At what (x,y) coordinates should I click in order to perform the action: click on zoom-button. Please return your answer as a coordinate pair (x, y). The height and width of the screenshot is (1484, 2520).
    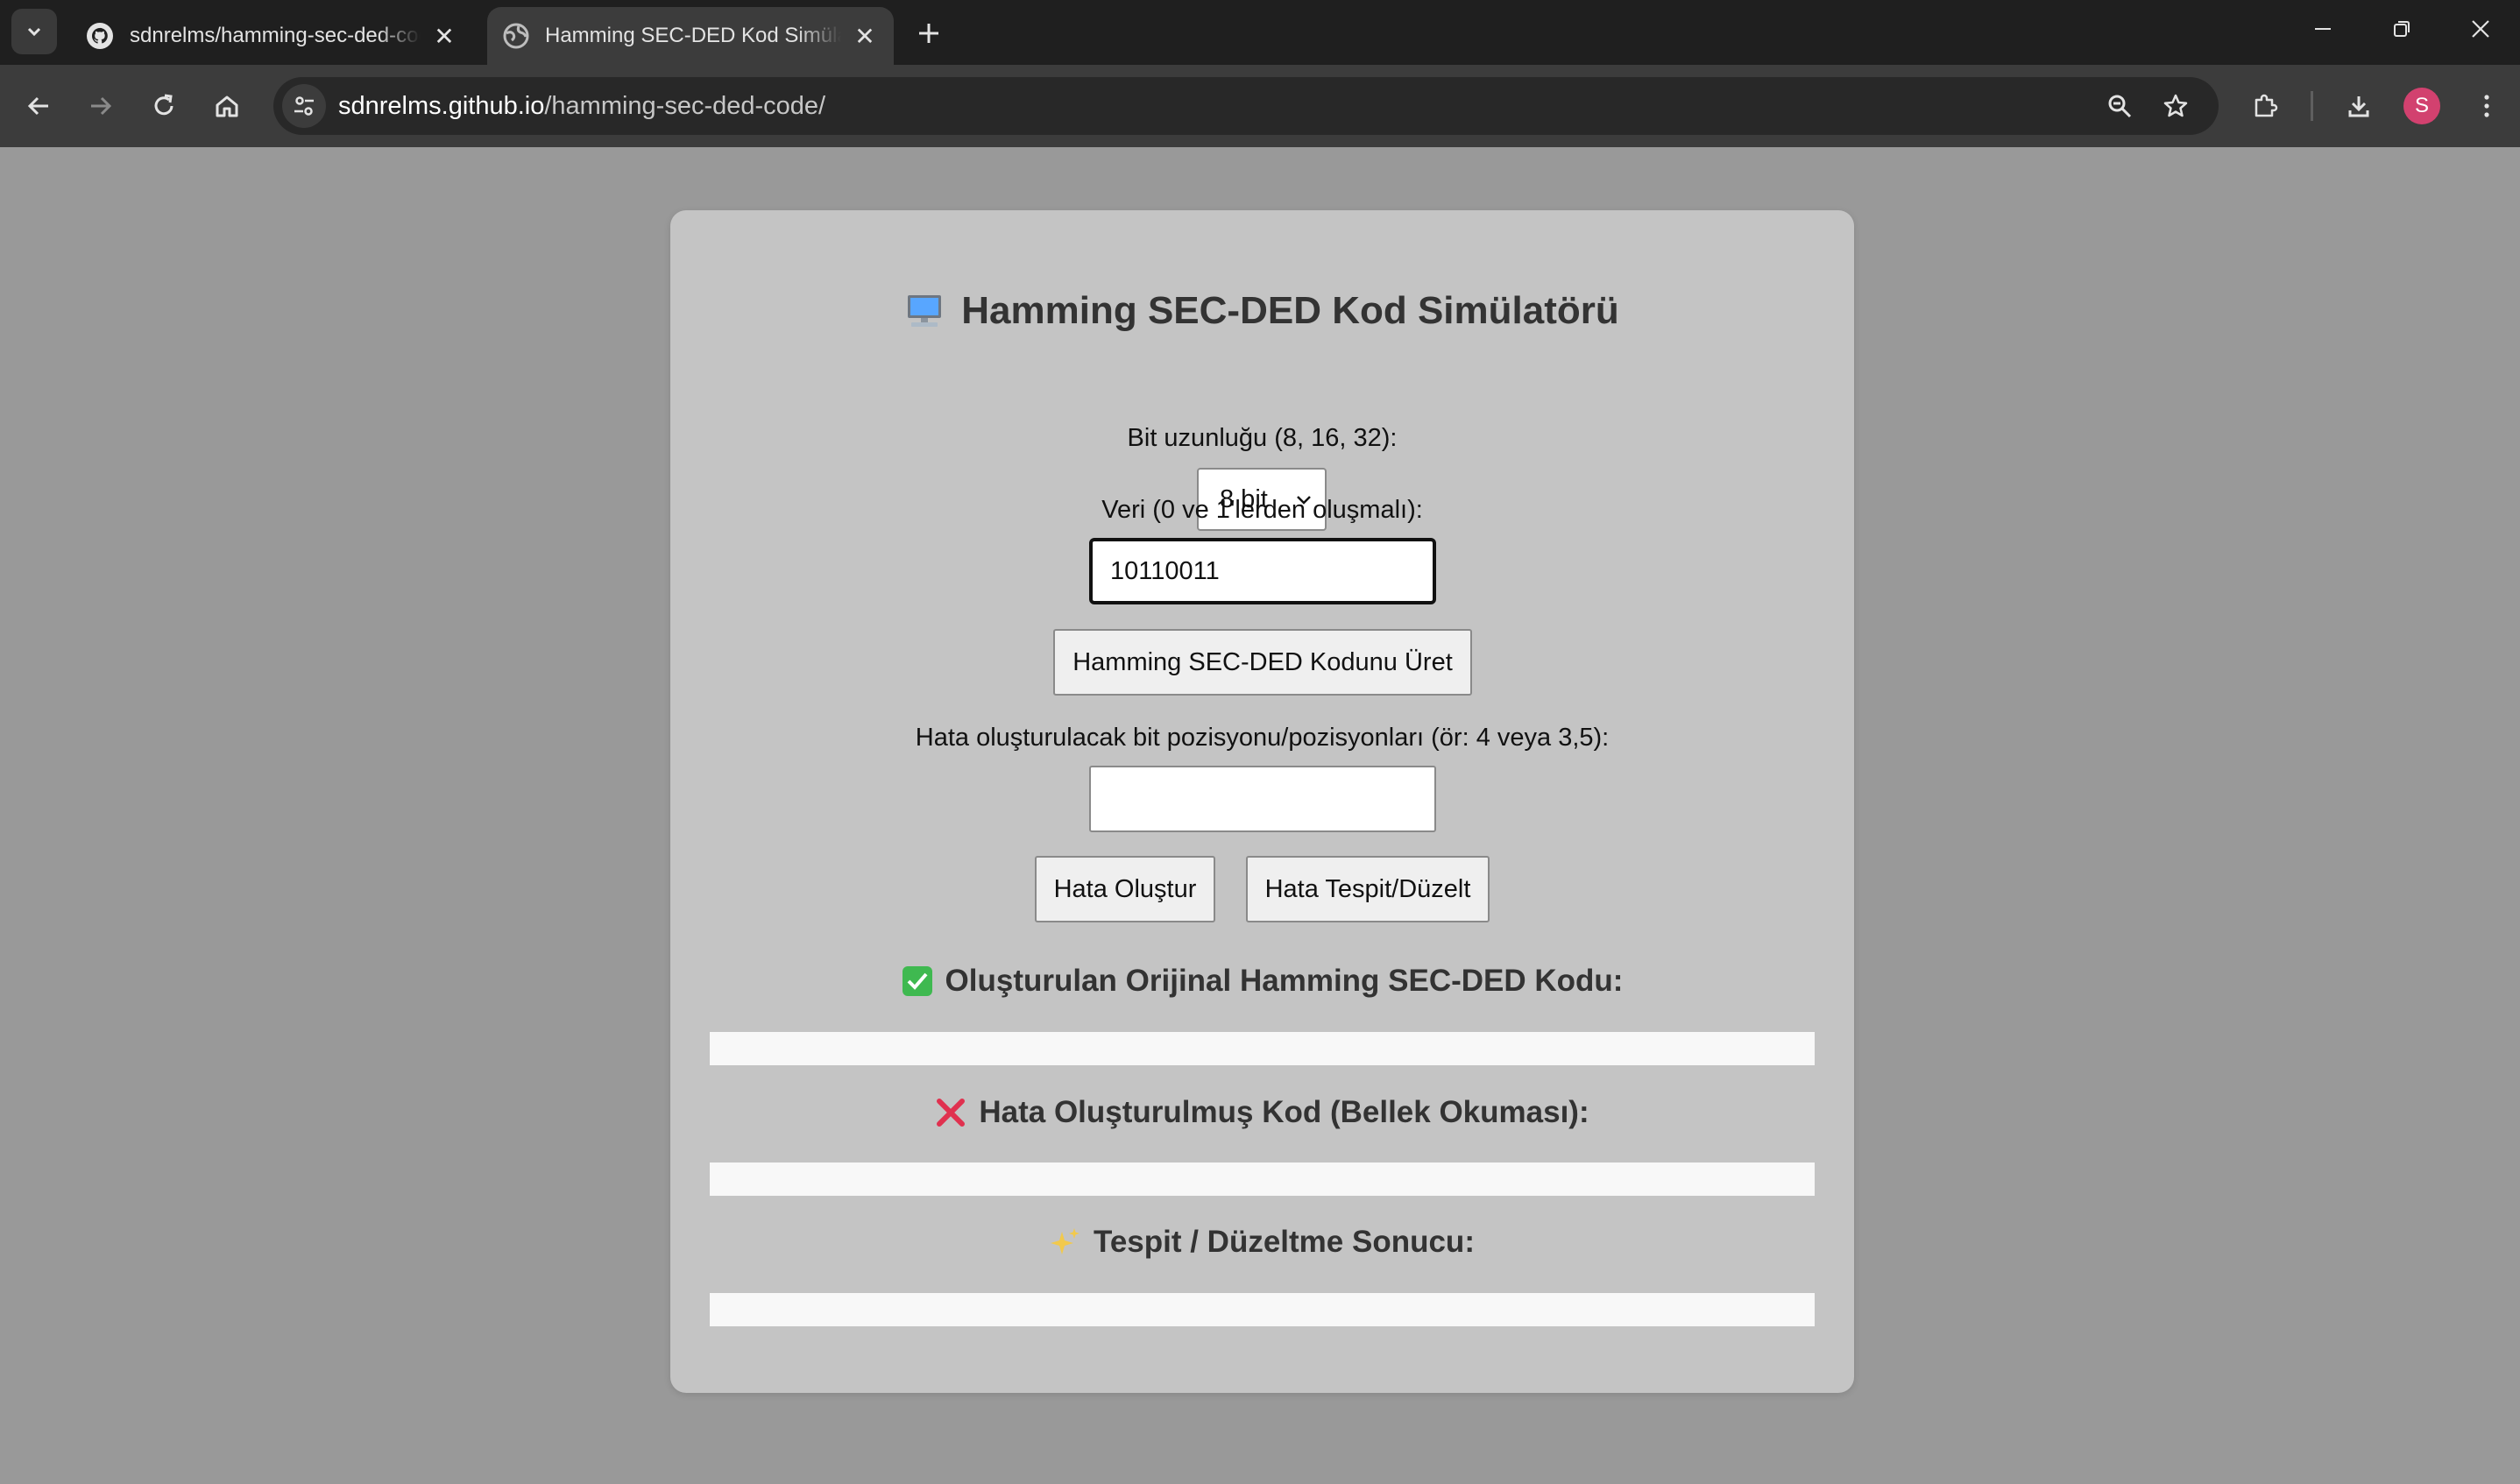
    Looking at the image, I should click on (2119, 106).